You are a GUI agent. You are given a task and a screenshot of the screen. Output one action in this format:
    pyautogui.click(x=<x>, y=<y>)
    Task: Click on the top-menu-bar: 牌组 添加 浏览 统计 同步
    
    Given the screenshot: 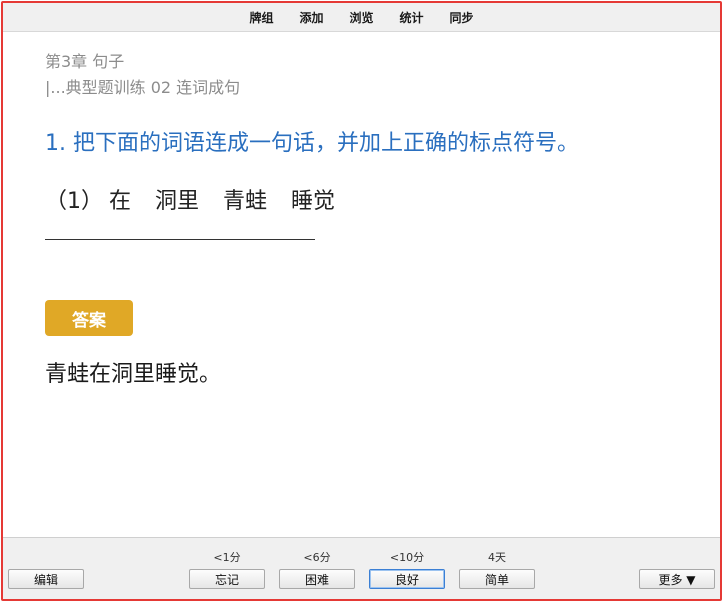 What is the action you would take?
    pyautogui.click(x=361, y=17)
    